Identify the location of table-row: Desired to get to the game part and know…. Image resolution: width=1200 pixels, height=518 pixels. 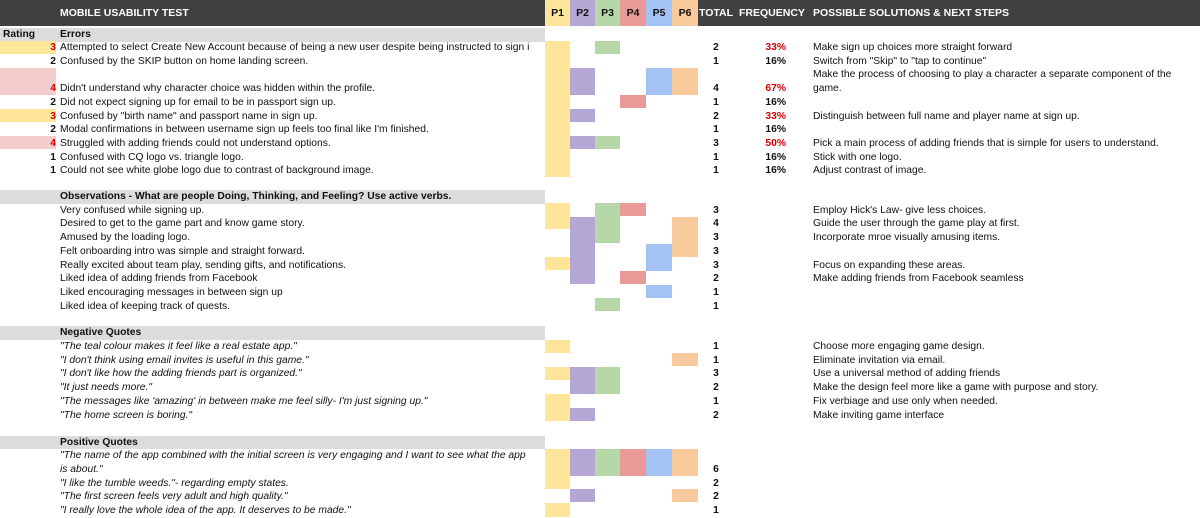
(600, 224).